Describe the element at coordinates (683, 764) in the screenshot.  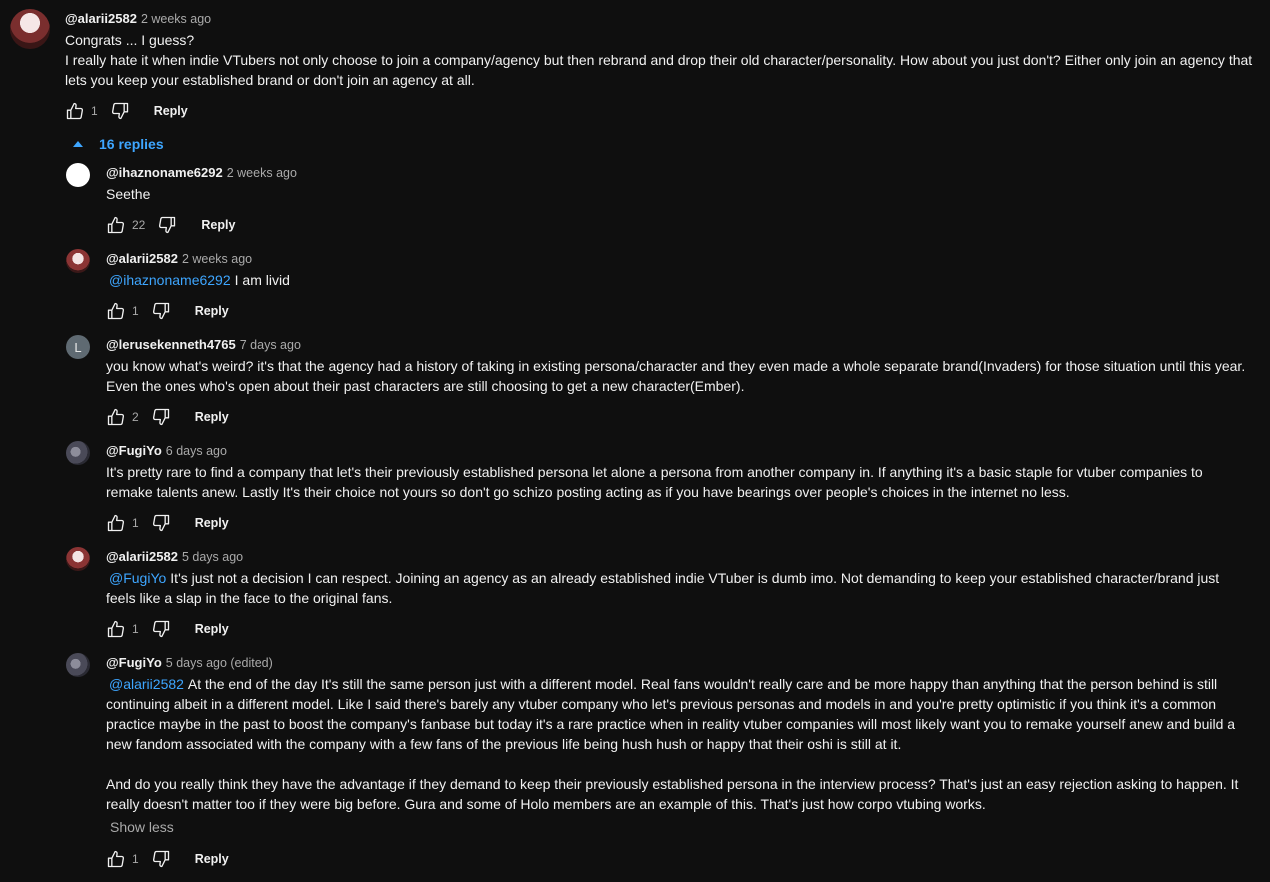
I see `paragraph-break` at that location.